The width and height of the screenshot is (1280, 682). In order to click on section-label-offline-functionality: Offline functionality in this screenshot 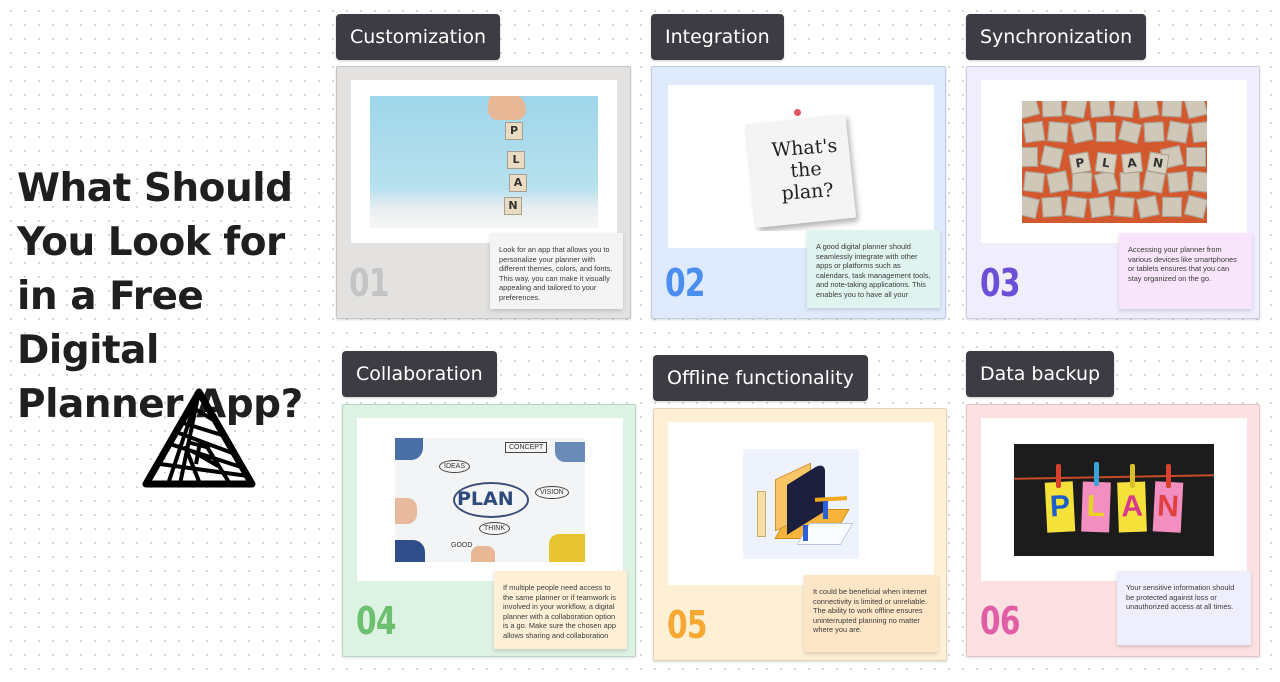, I will do `click(760, 378)`.